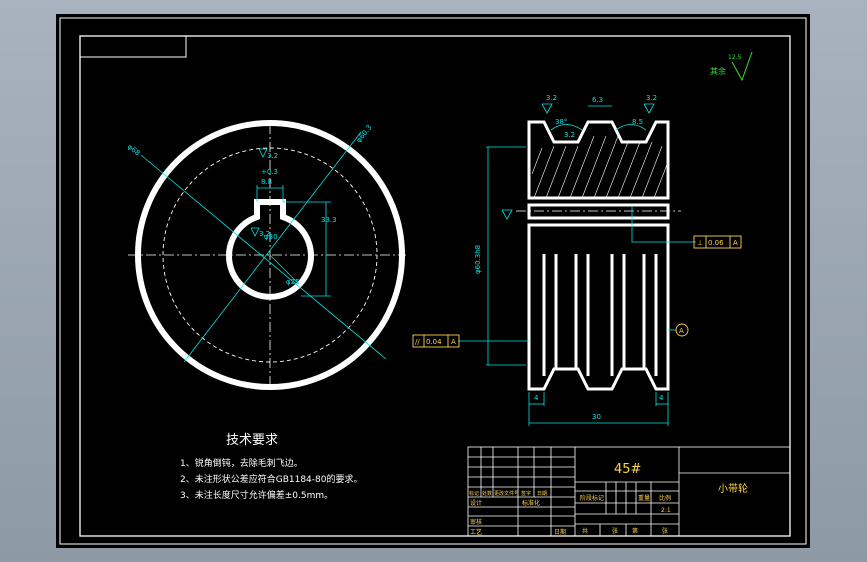  I want to click on roughness-1-text: 3.2, so click(272, 156).